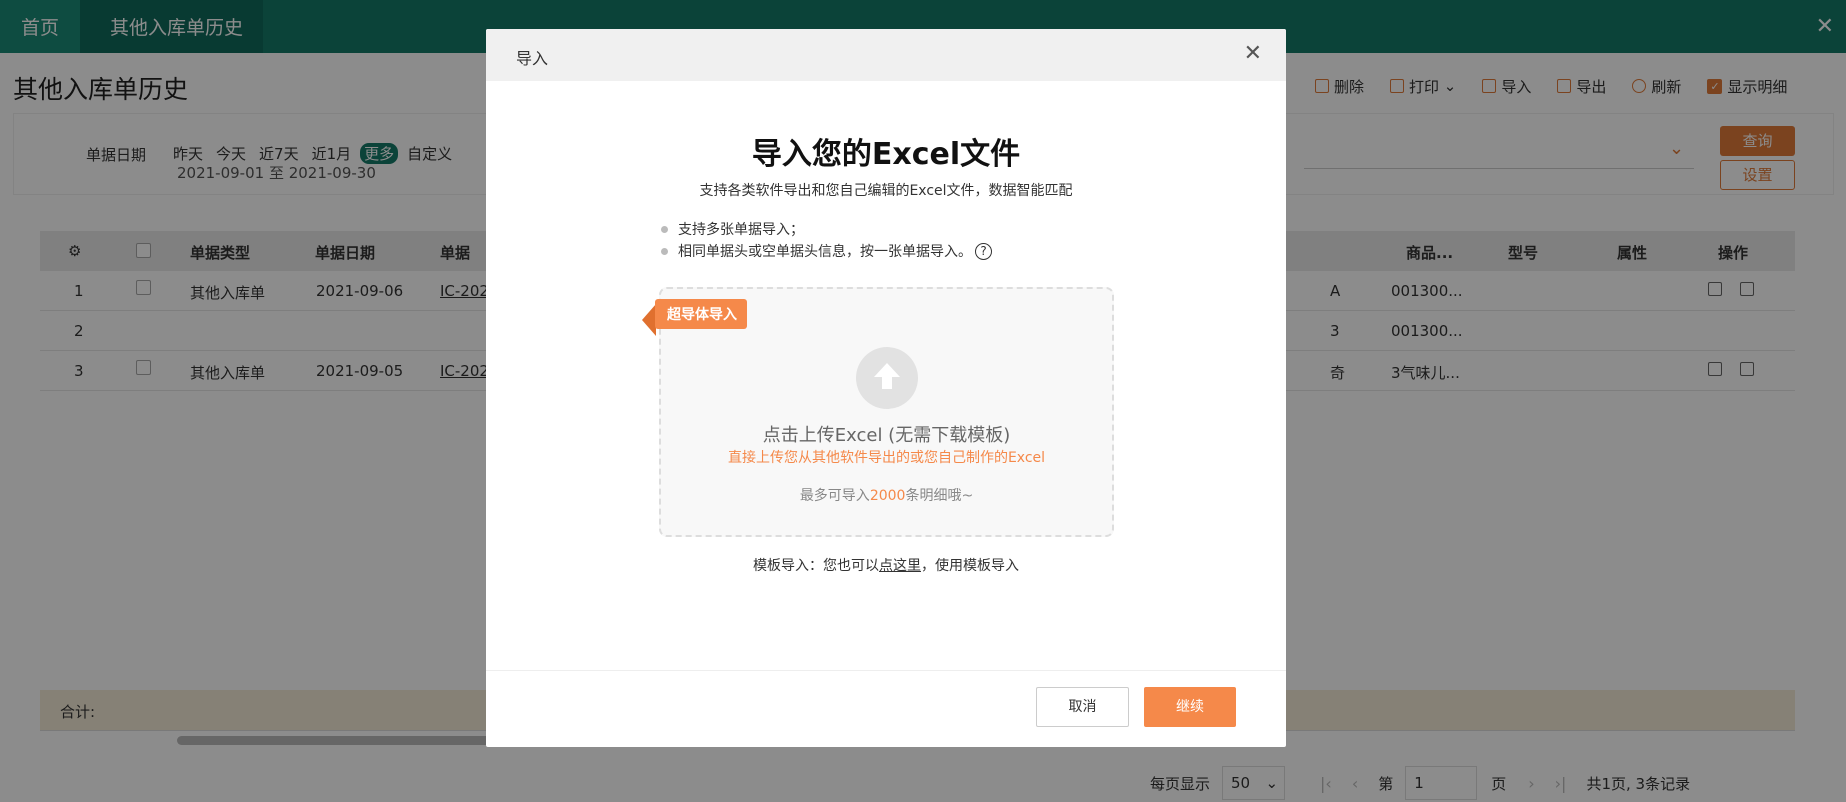 This screenshot has height=802, width=1846. What do you see at coordinates (816, 566) in the screenshot?
I see `template-prefix: 模板导入：您也可以` at bounding box center [816, 566].